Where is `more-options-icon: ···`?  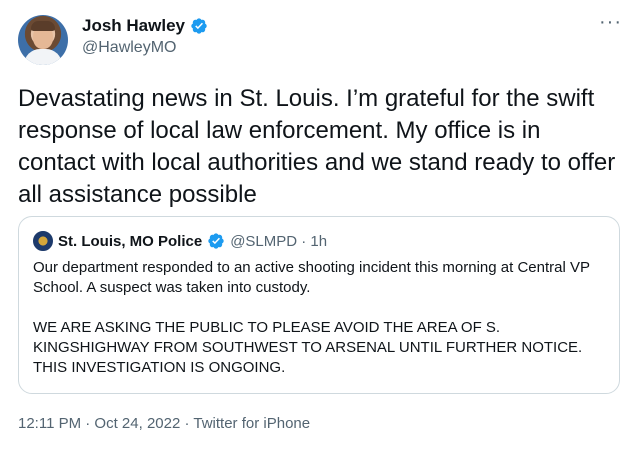 more-options-icon: ··· is located at coordinates (610, 22).